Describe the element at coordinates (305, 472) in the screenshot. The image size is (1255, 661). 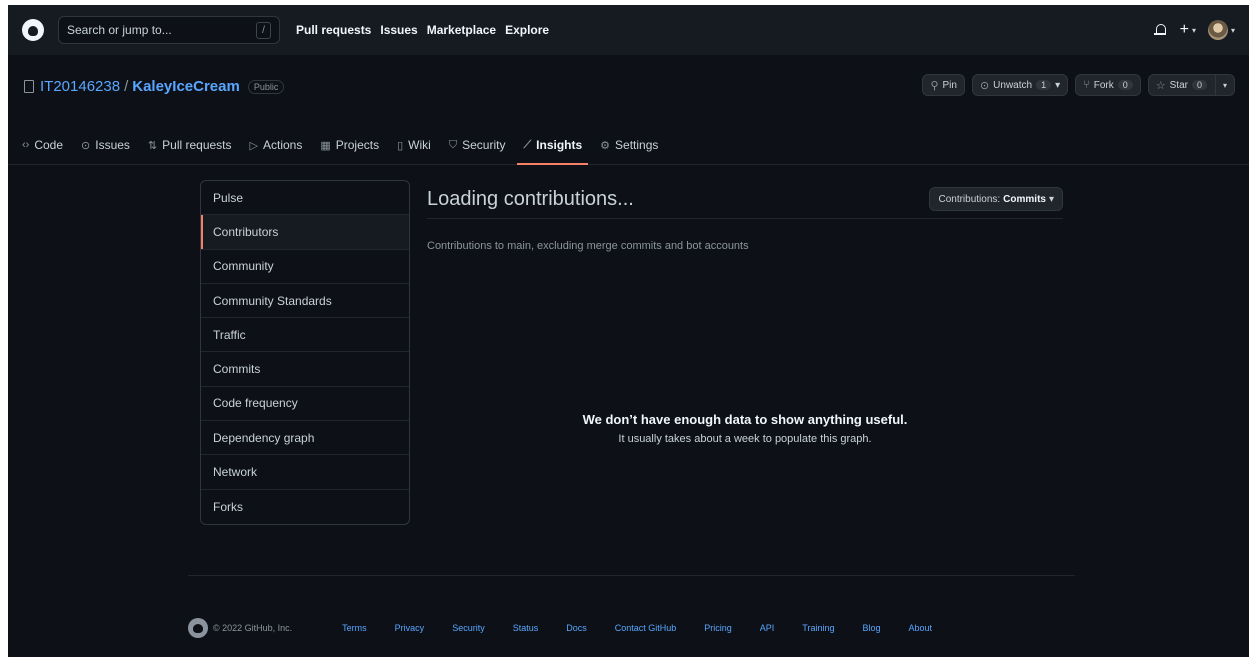
I see `sidebar-item-network: Network` at that location.